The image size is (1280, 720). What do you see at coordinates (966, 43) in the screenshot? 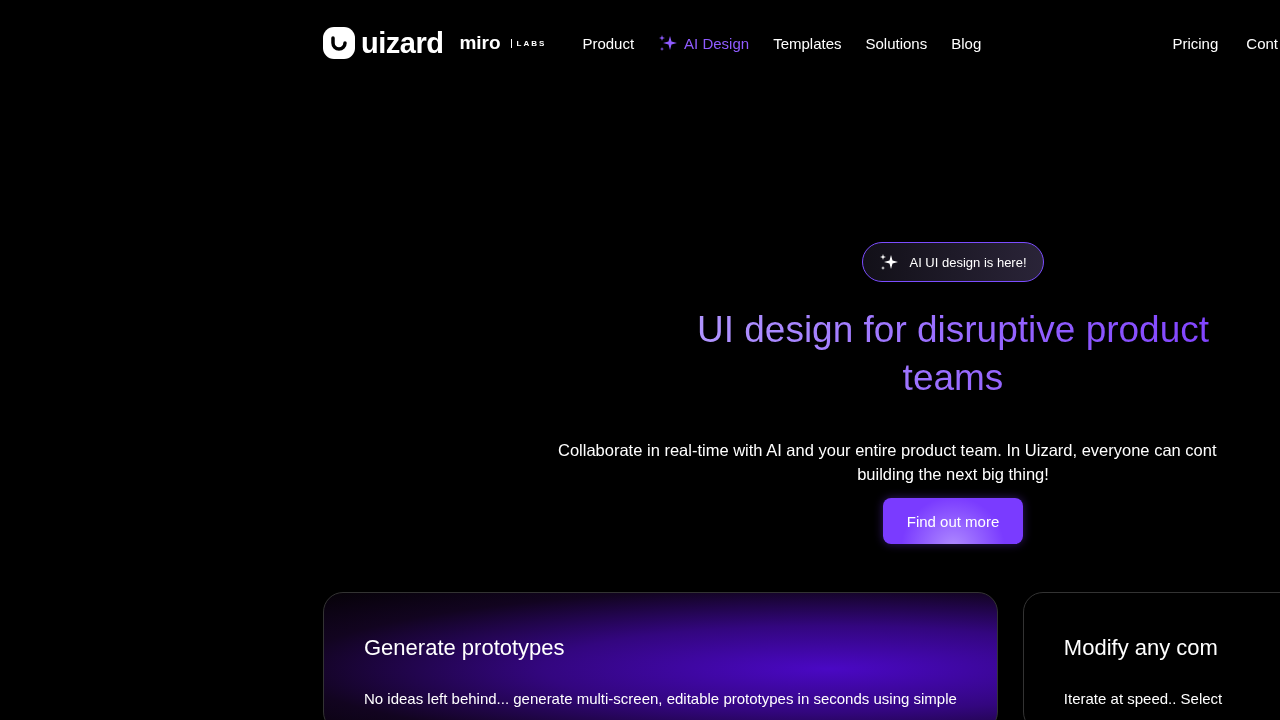
I see `nav-link: Blog` at bounding box center [966, 43].